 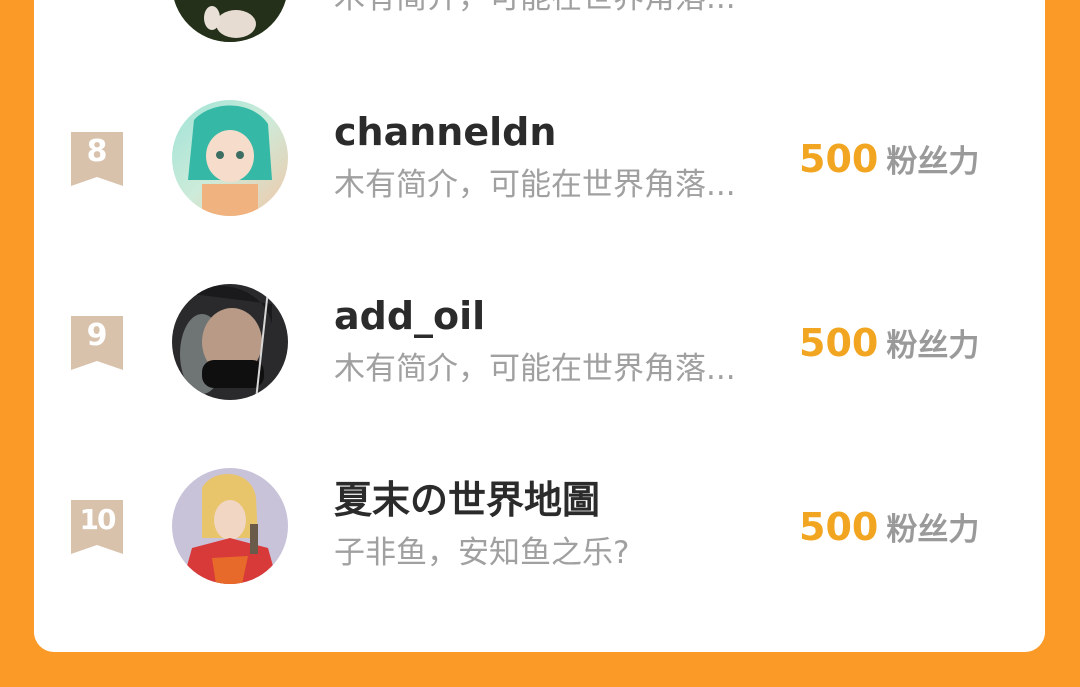 I want to click on rank-badge: 8, so click(x=97, y=159).